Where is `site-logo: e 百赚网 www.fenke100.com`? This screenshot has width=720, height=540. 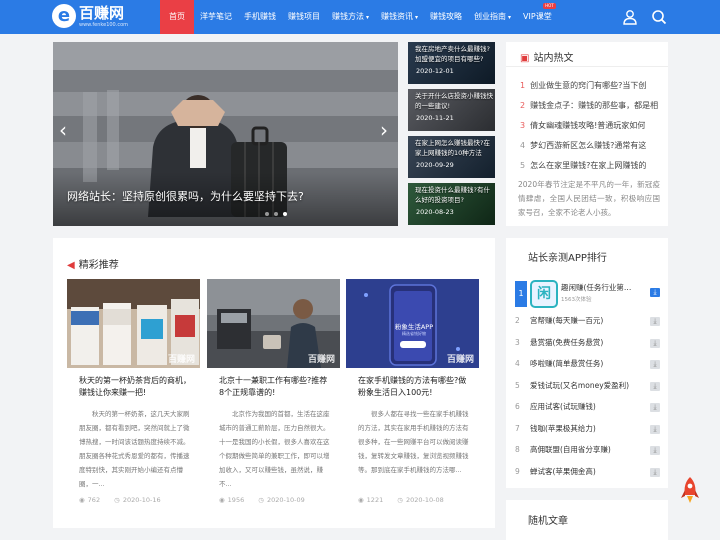
site-logo: e 百赚网 www.fenke100.com is located at coordinates (92, 17).